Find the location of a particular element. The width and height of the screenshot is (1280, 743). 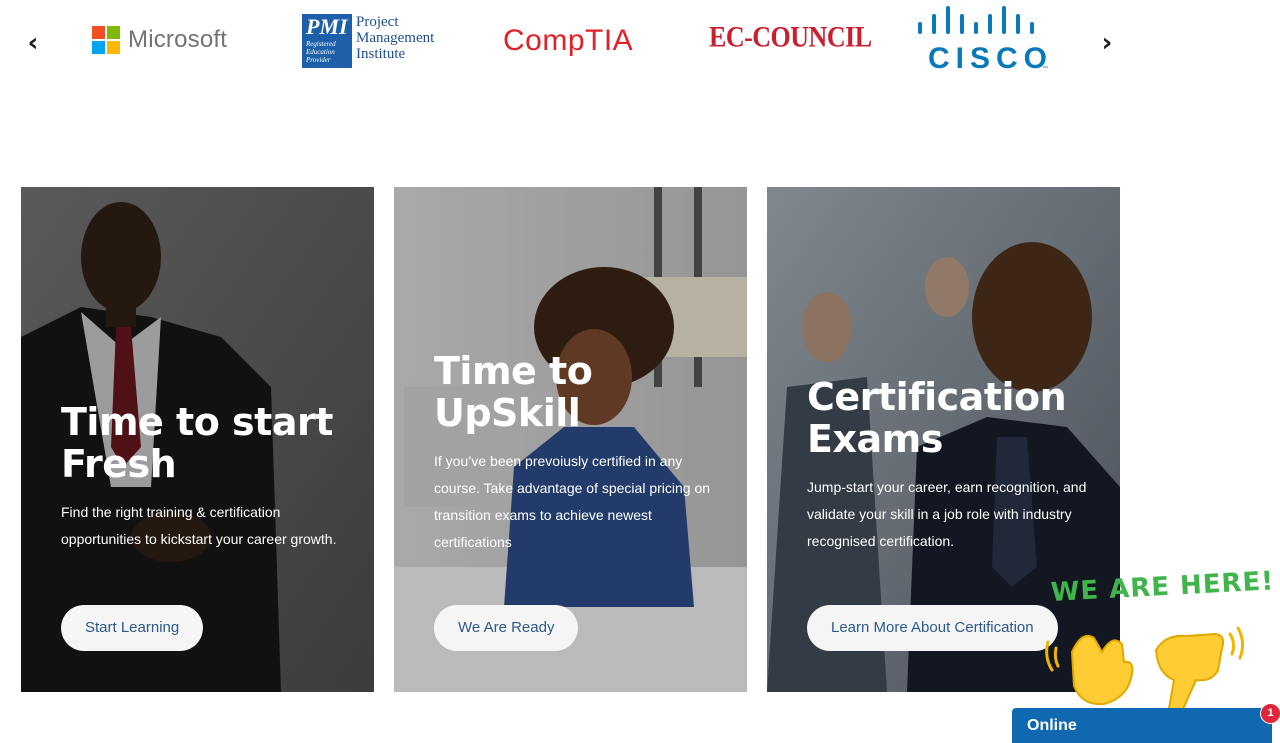

ec-council-logo: EC-COUNCIL is located at coordinates (790, 37).